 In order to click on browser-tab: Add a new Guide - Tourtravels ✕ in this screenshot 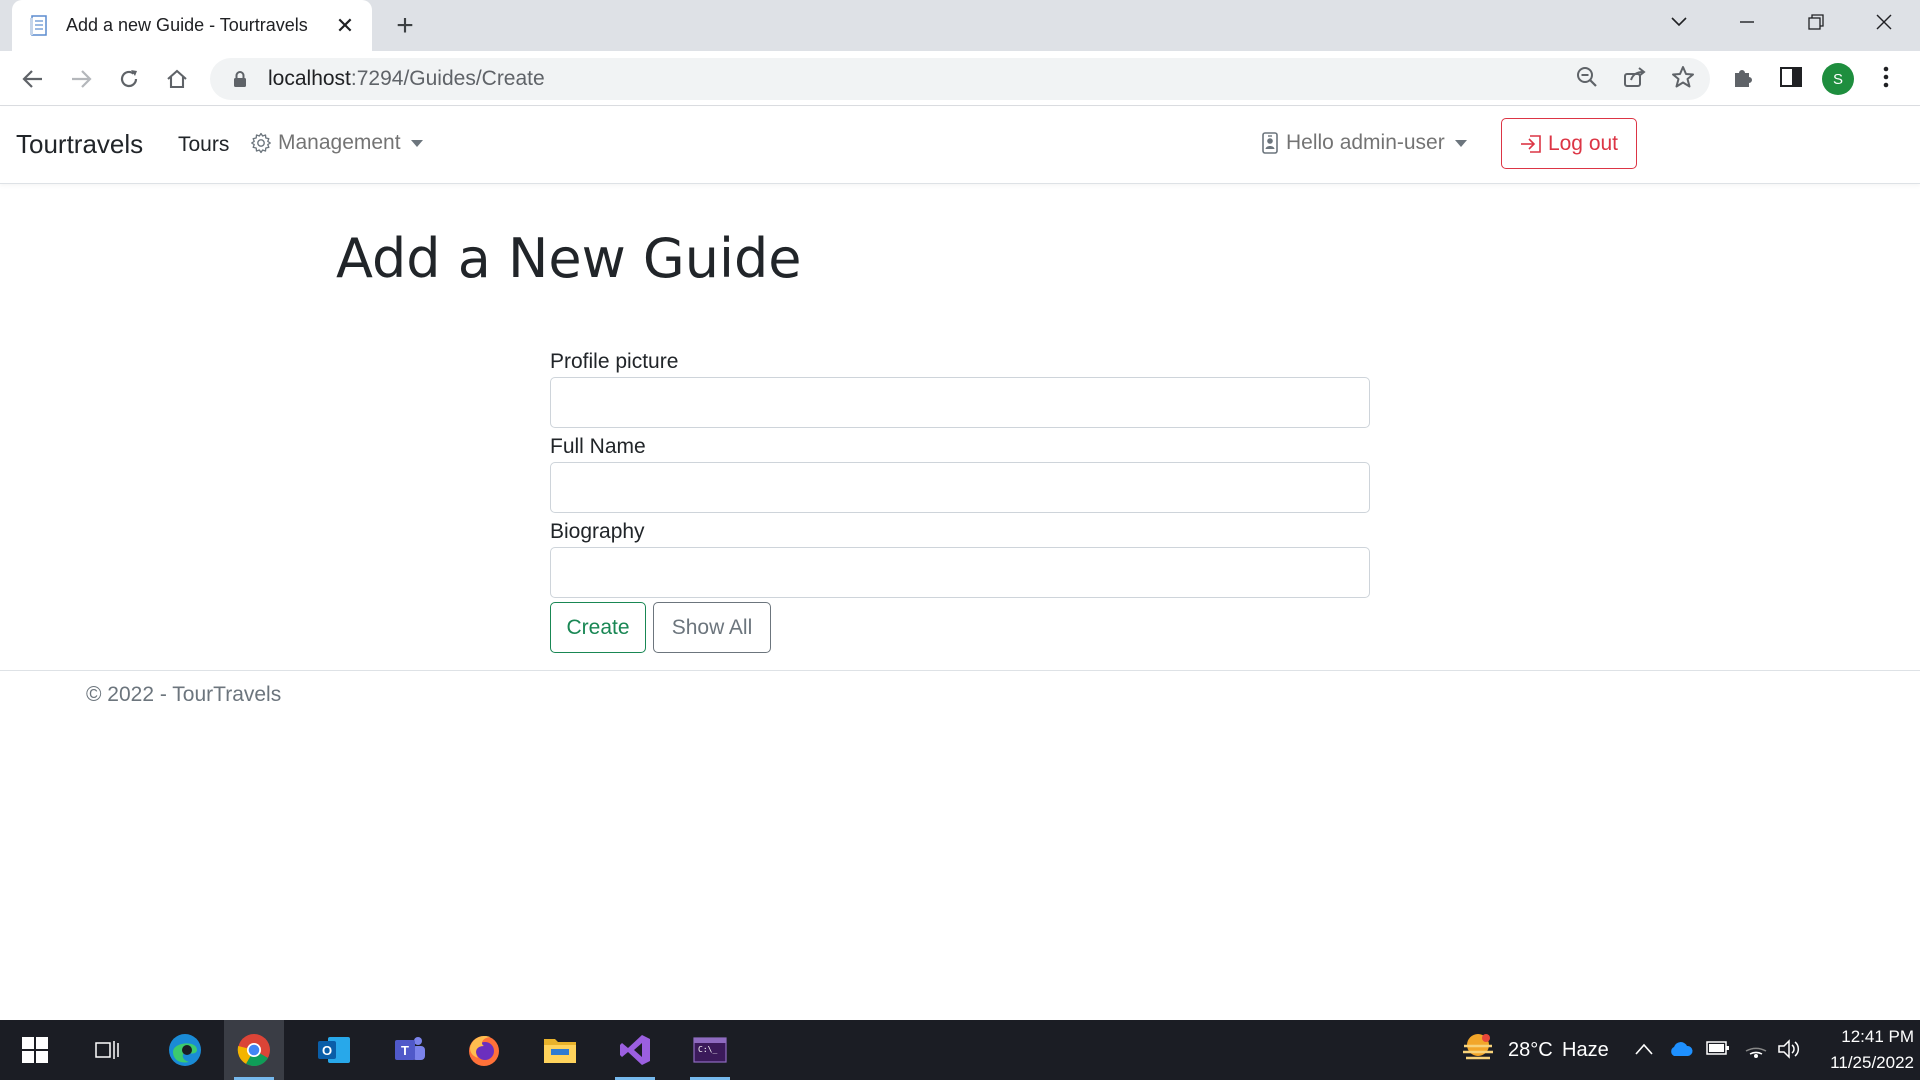, I will do `click(192, 25)`.